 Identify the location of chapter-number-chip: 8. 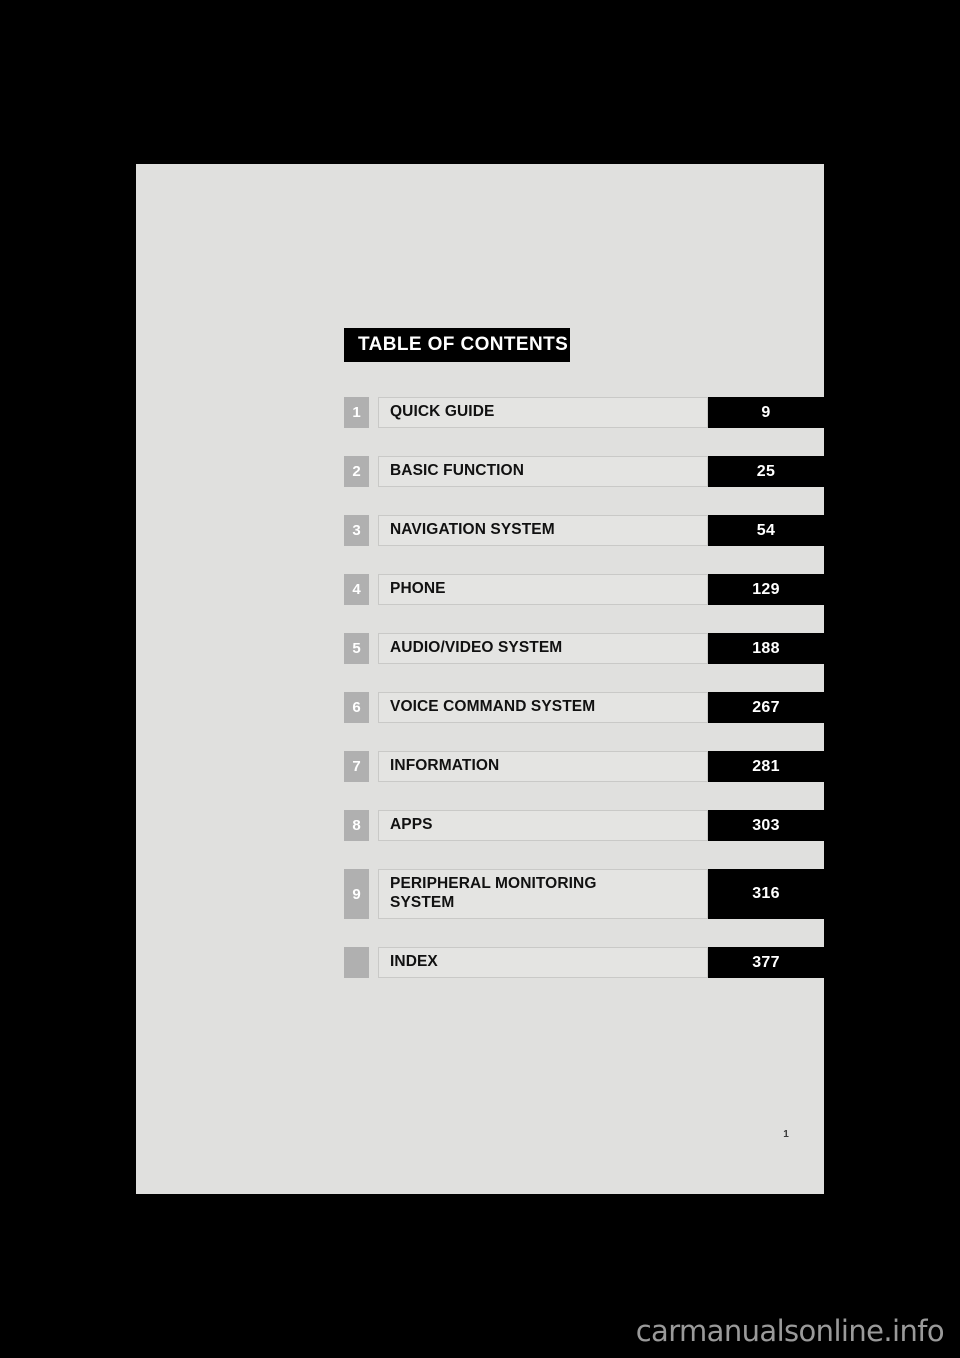
(356, 825).